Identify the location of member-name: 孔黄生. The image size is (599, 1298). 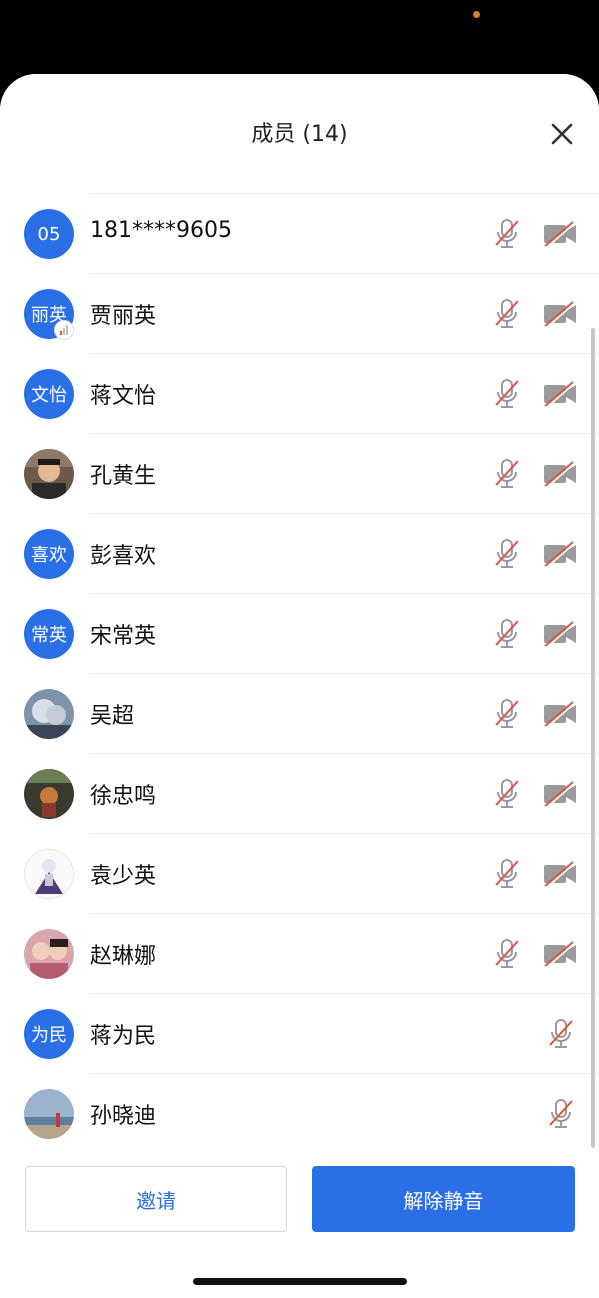
(123, 476).